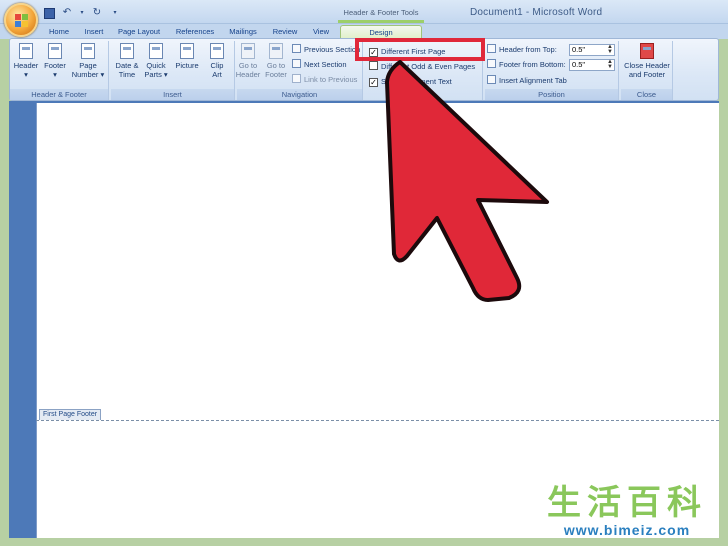  Describe the element at coordinates (285, 32) in the screenshot. I see `tab-review: Review` at that location.